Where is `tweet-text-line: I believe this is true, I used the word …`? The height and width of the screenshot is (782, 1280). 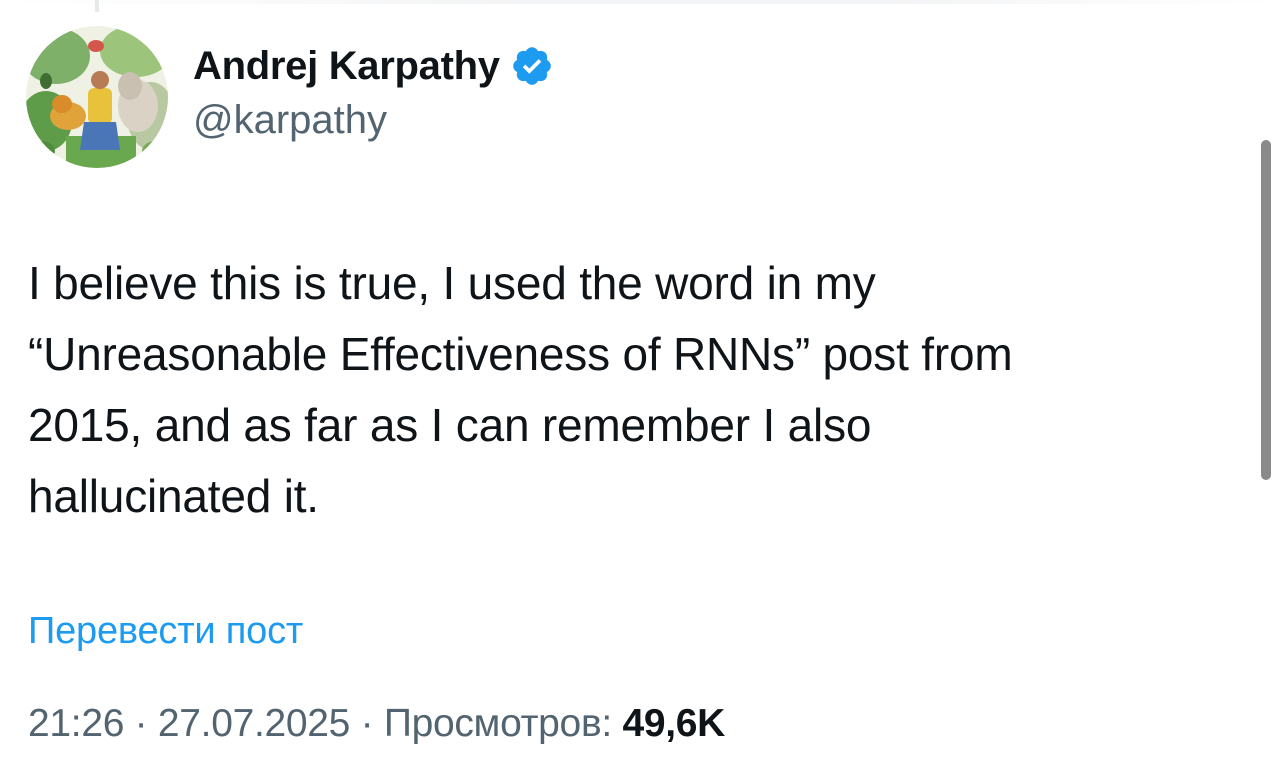 tweet-text-line: I believe this is true, I used the word … is located at coordinates (452, 283).